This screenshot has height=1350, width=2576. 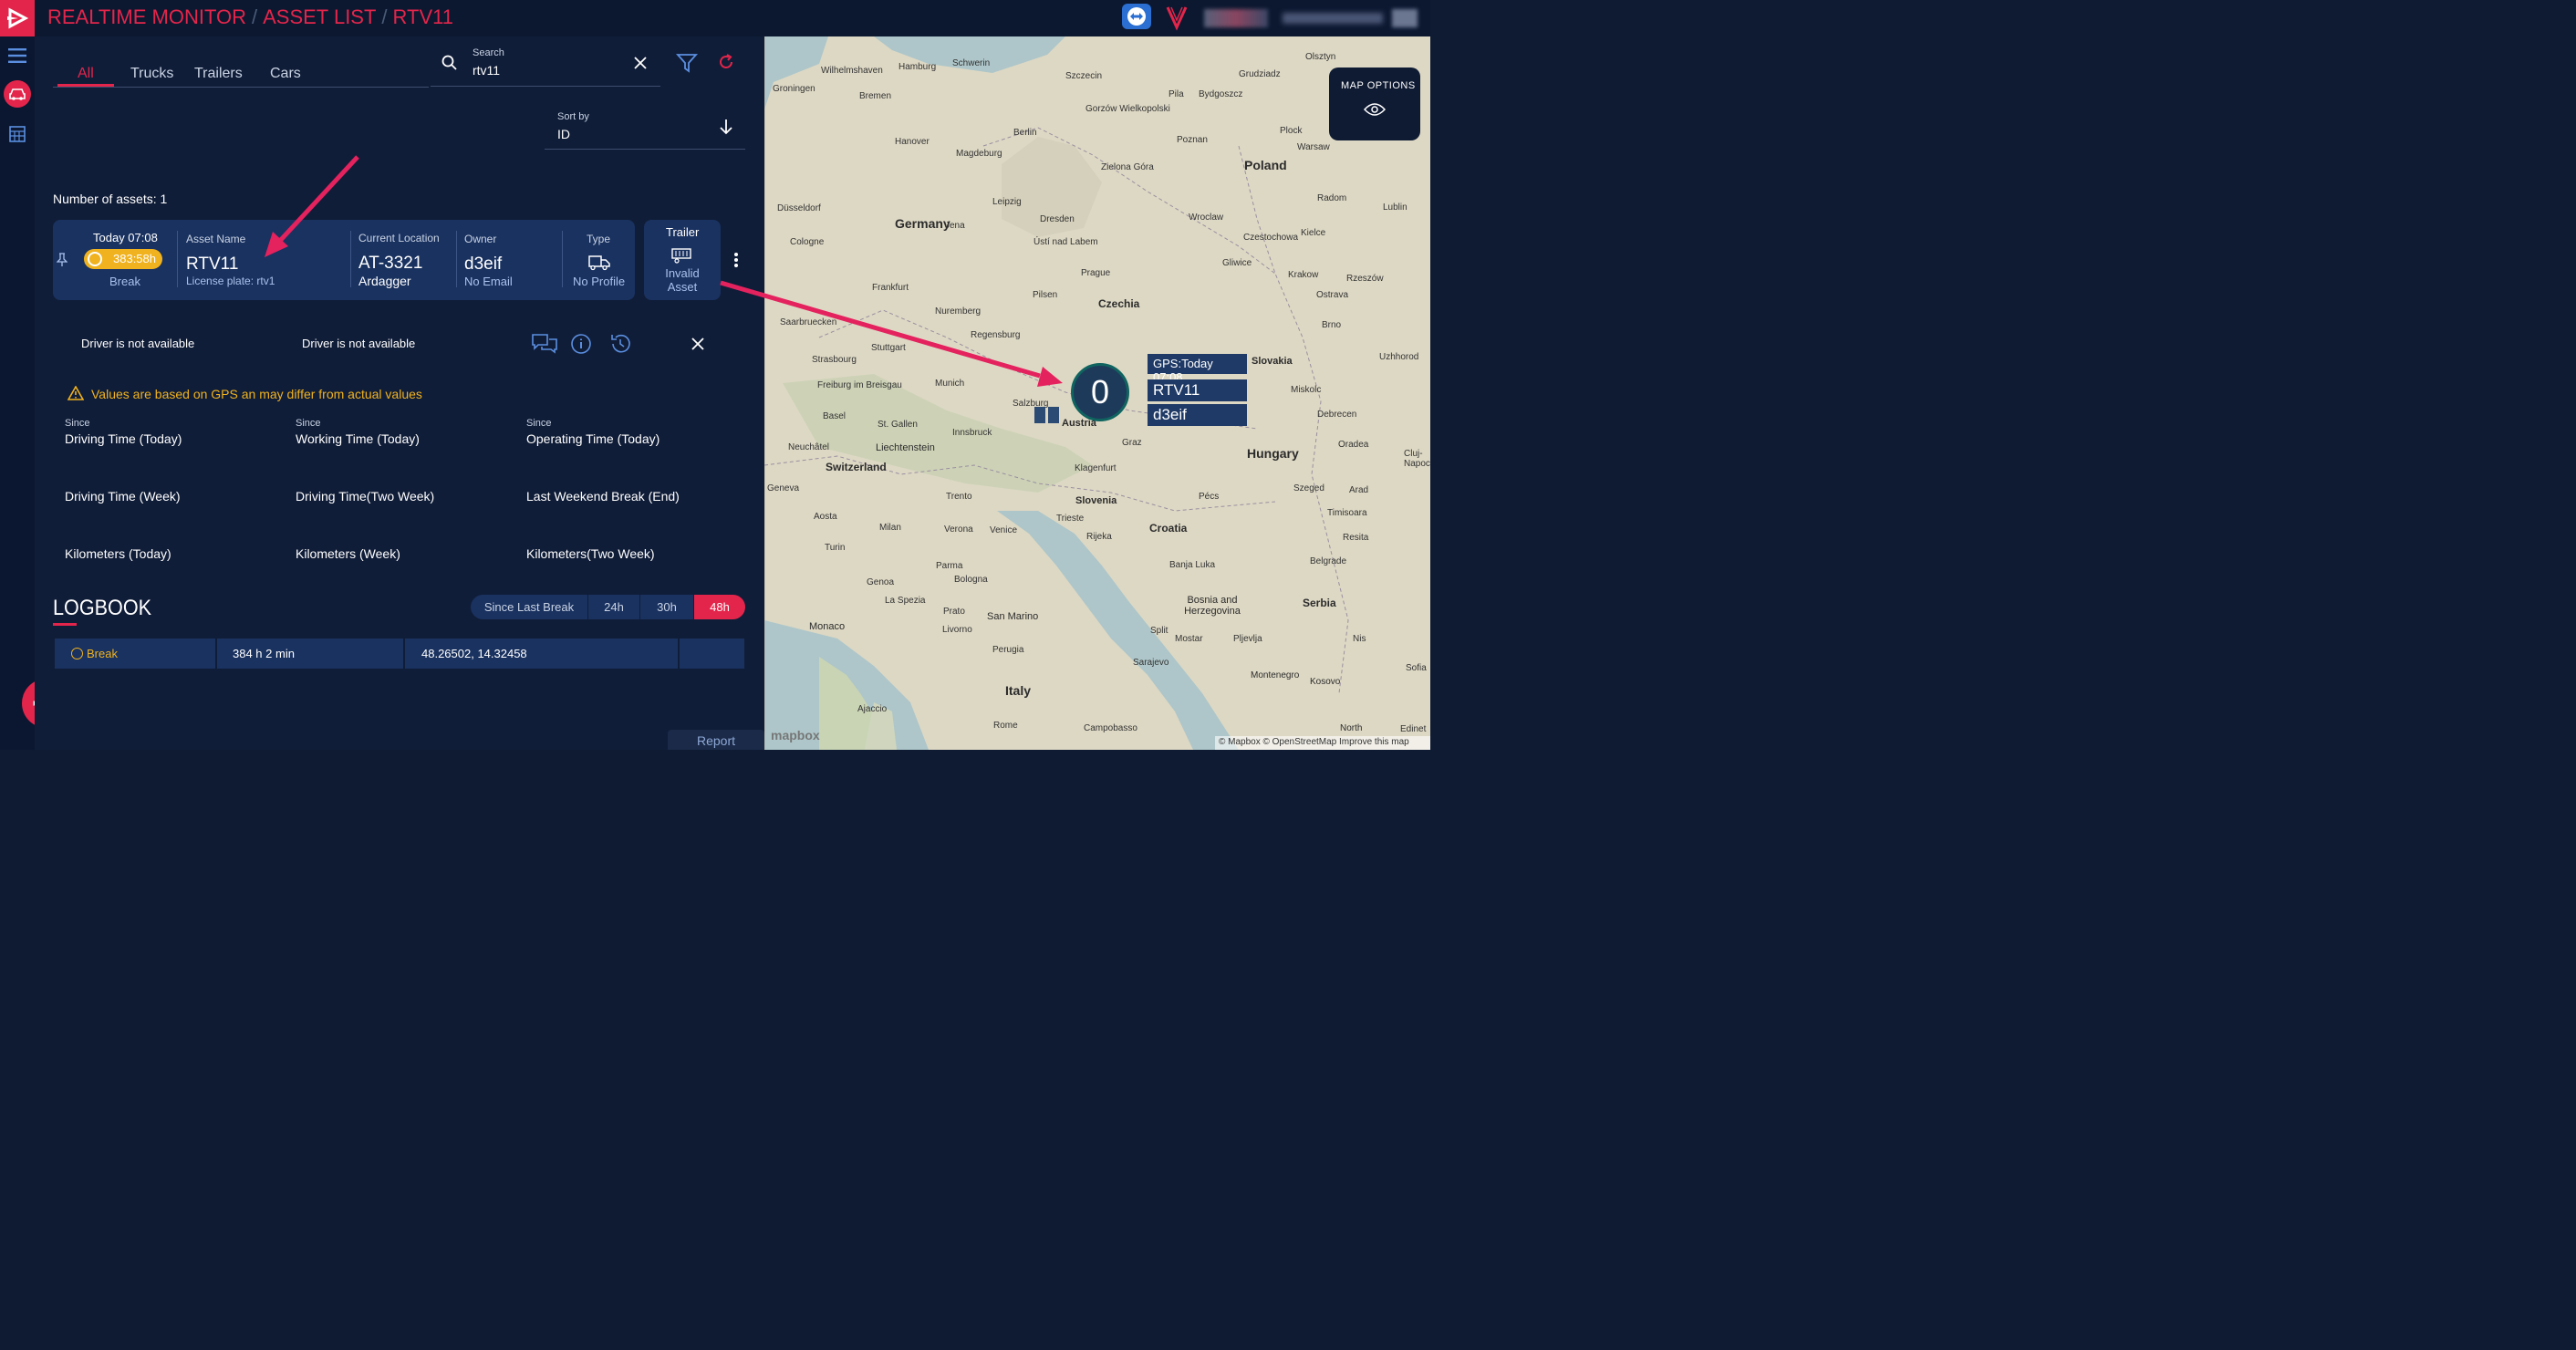 I want to click on range-24h: 24h, so click(x=613, y=607).